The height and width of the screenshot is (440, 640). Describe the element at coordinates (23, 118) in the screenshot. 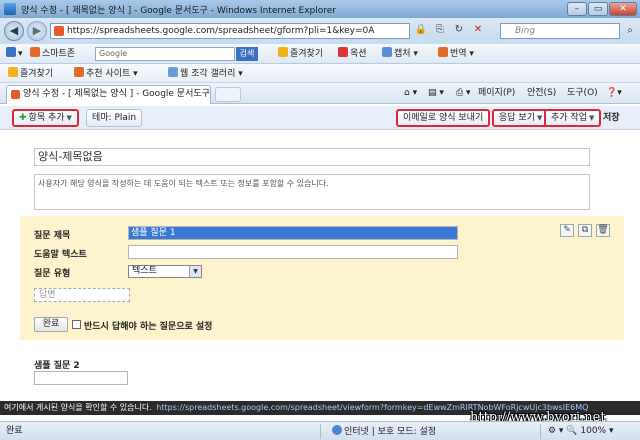

I see `plus-icon: ✚` at that location.